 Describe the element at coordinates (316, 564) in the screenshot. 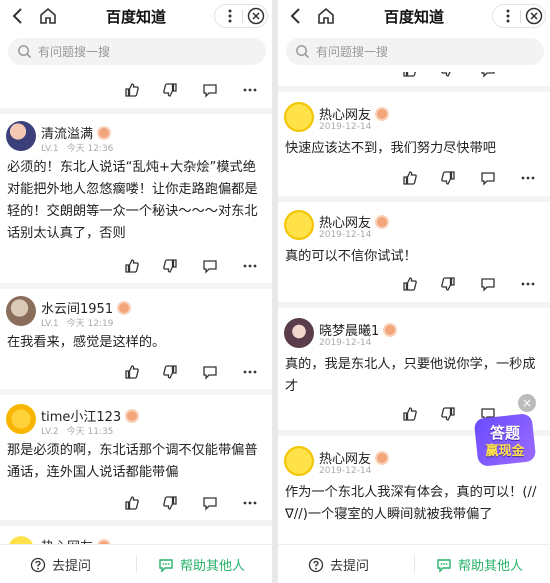

I see `question-circle-icon` at that location.